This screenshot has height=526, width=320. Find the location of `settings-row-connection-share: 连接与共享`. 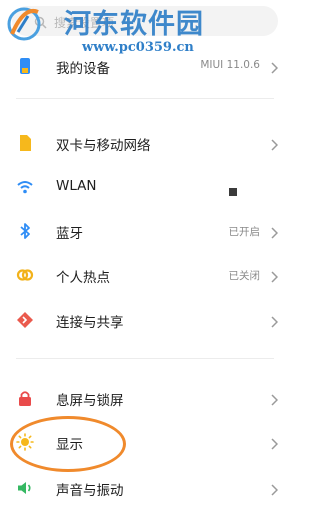

settings-row-connection-share: 连接与共享 is located at coordinates (145, 320).